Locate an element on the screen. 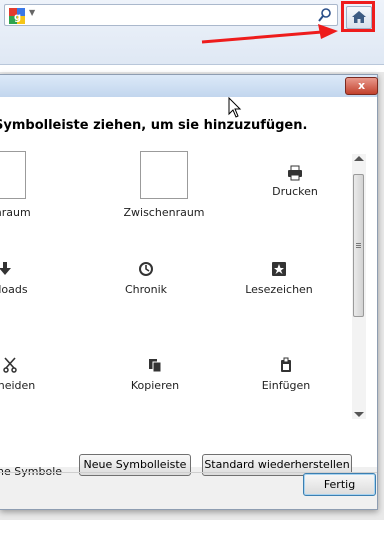 This screenshot has width=384, height=543. palette-item-paste: Einfügen is located at coordinates (286, 374).